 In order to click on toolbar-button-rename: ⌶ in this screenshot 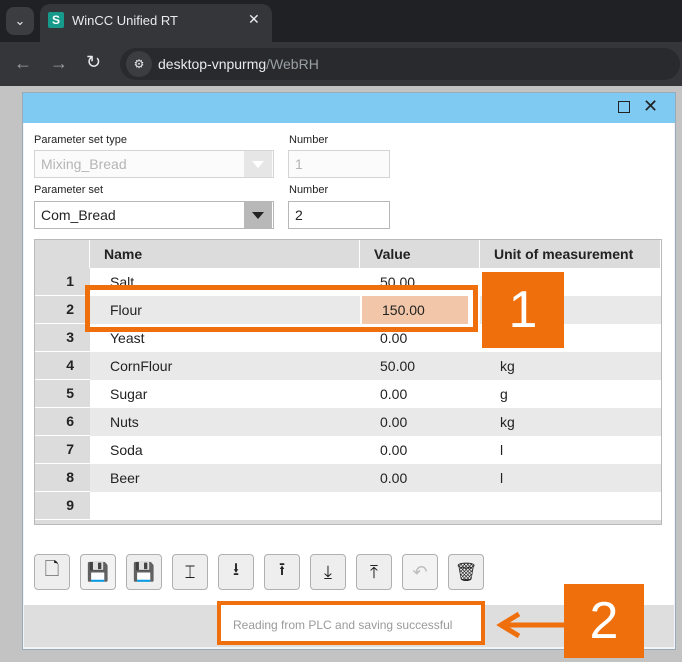, I will do `click(190, 572)`.